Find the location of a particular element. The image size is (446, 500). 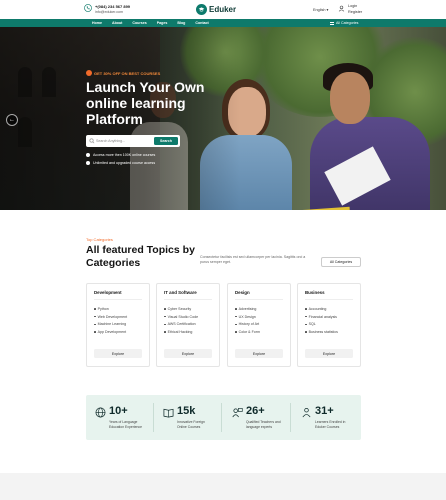

nav-about: About is located at coordinates (117, 23).